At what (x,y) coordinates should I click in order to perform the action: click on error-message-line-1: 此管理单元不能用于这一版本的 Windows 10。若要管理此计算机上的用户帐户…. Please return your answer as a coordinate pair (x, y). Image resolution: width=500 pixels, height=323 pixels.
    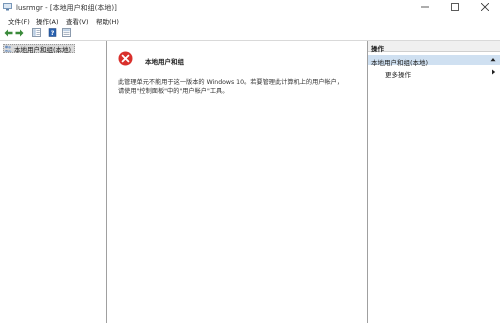
    Looking at the image, I should click on (231, 82).